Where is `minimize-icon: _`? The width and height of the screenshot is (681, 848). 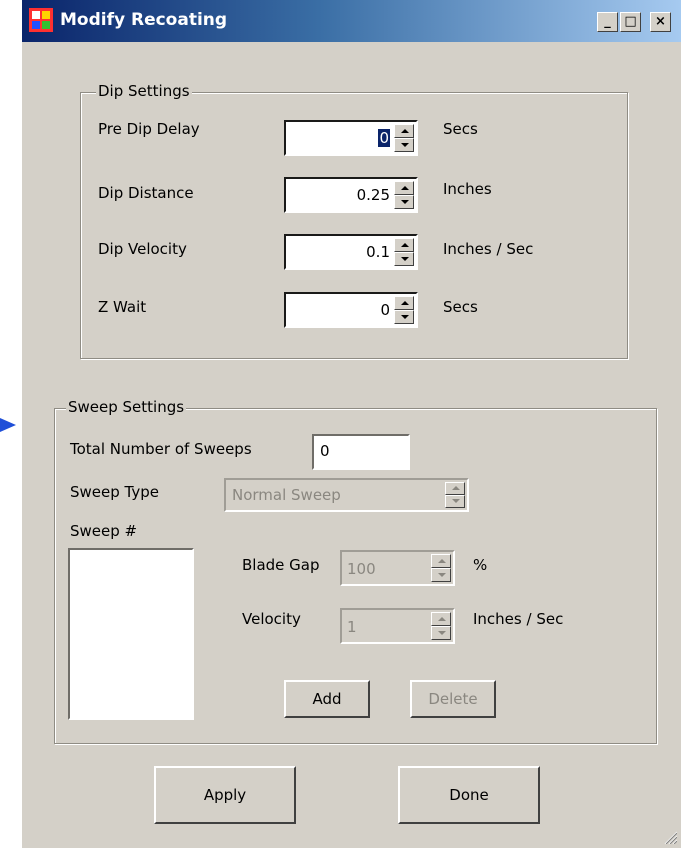
minimize-icon: _ is located at coordinates (607, 21).